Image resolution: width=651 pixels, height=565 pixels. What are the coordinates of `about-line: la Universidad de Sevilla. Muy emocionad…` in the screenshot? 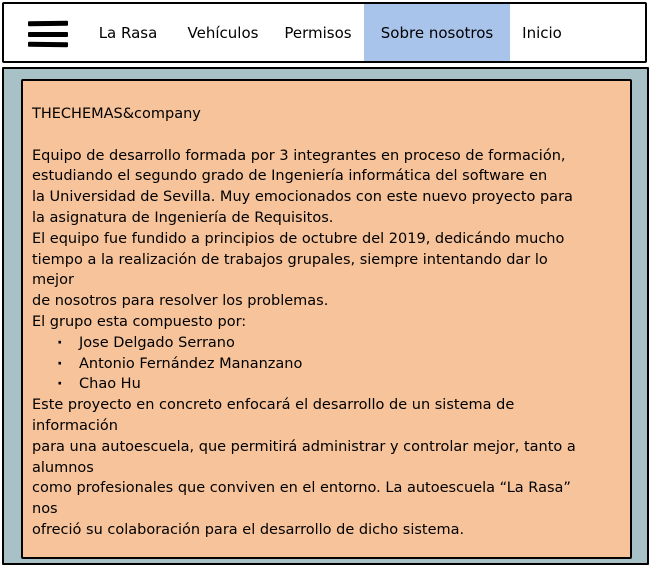 It's located at (302, 197).